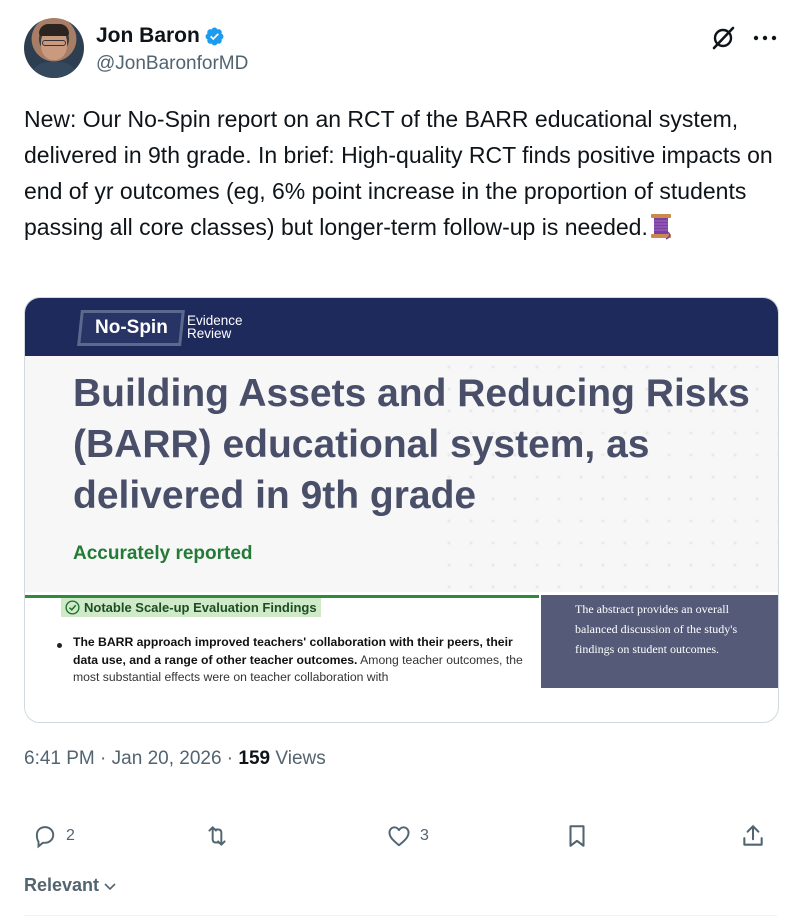  What do you see at coordinates (209, 333) in the screenshot?
I see `review-label: Review` at bounding box center [209, 333].